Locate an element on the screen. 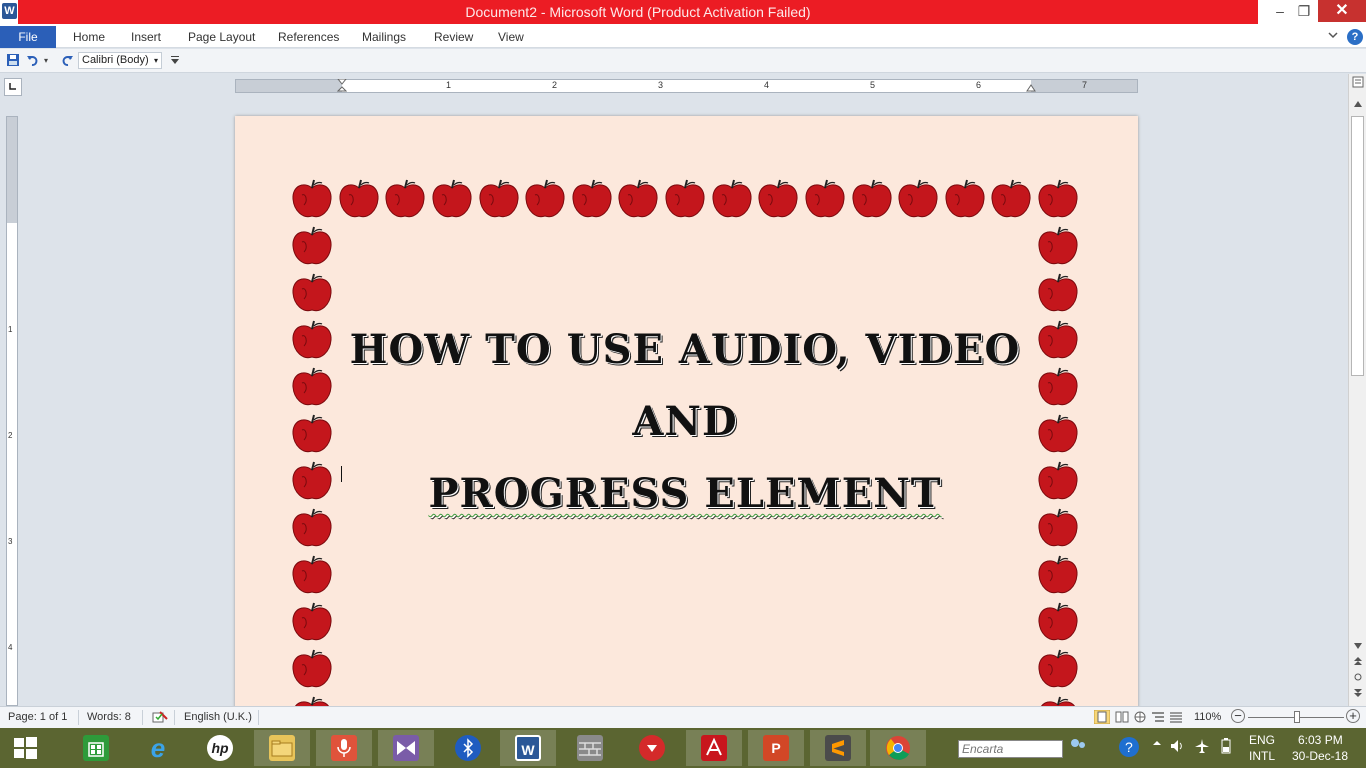  taskbar-wall-app is located at coordinates (590, 748).